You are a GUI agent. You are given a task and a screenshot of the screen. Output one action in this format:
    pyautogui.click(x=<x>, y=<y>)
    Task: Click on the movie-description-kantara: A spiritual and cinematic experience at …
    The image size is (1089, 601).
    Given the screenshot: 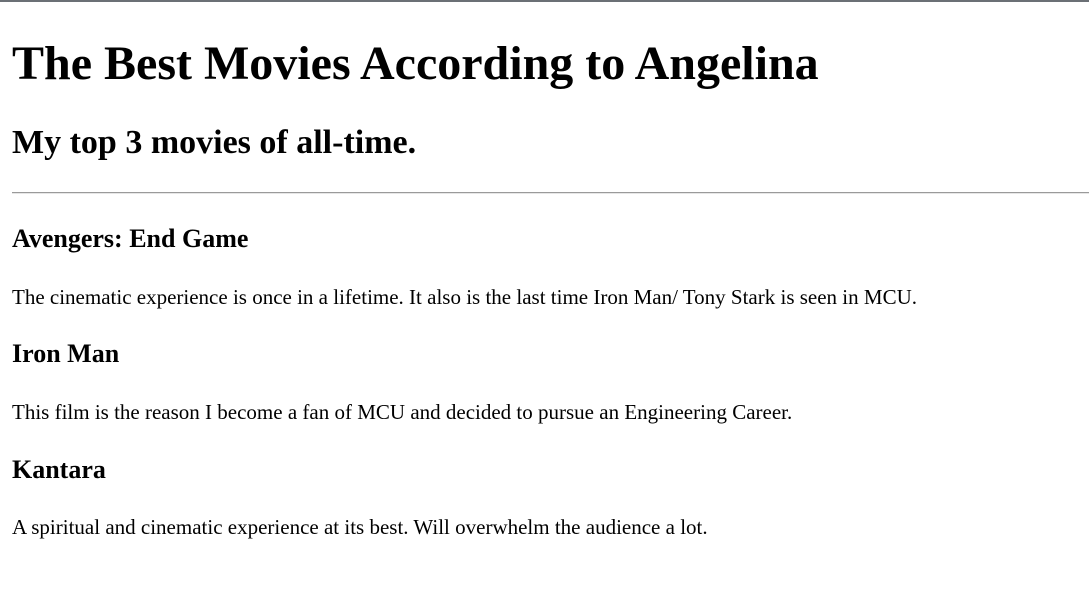 What is the action you would take?
    pyautogui.click(x=360, y=527)
    